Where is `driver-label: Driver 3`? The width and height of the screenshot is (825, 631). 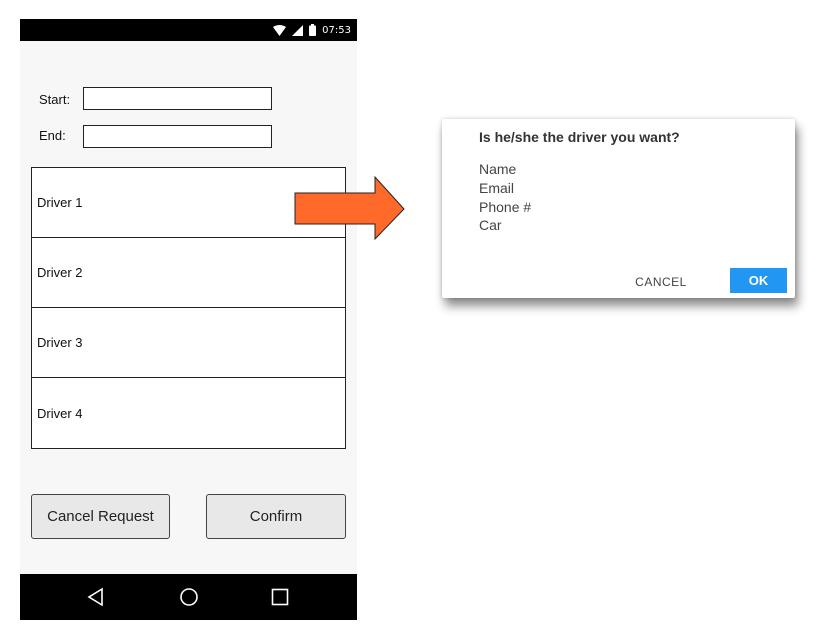 driver-label: Driver 3 is located at coordinates (60, 342).